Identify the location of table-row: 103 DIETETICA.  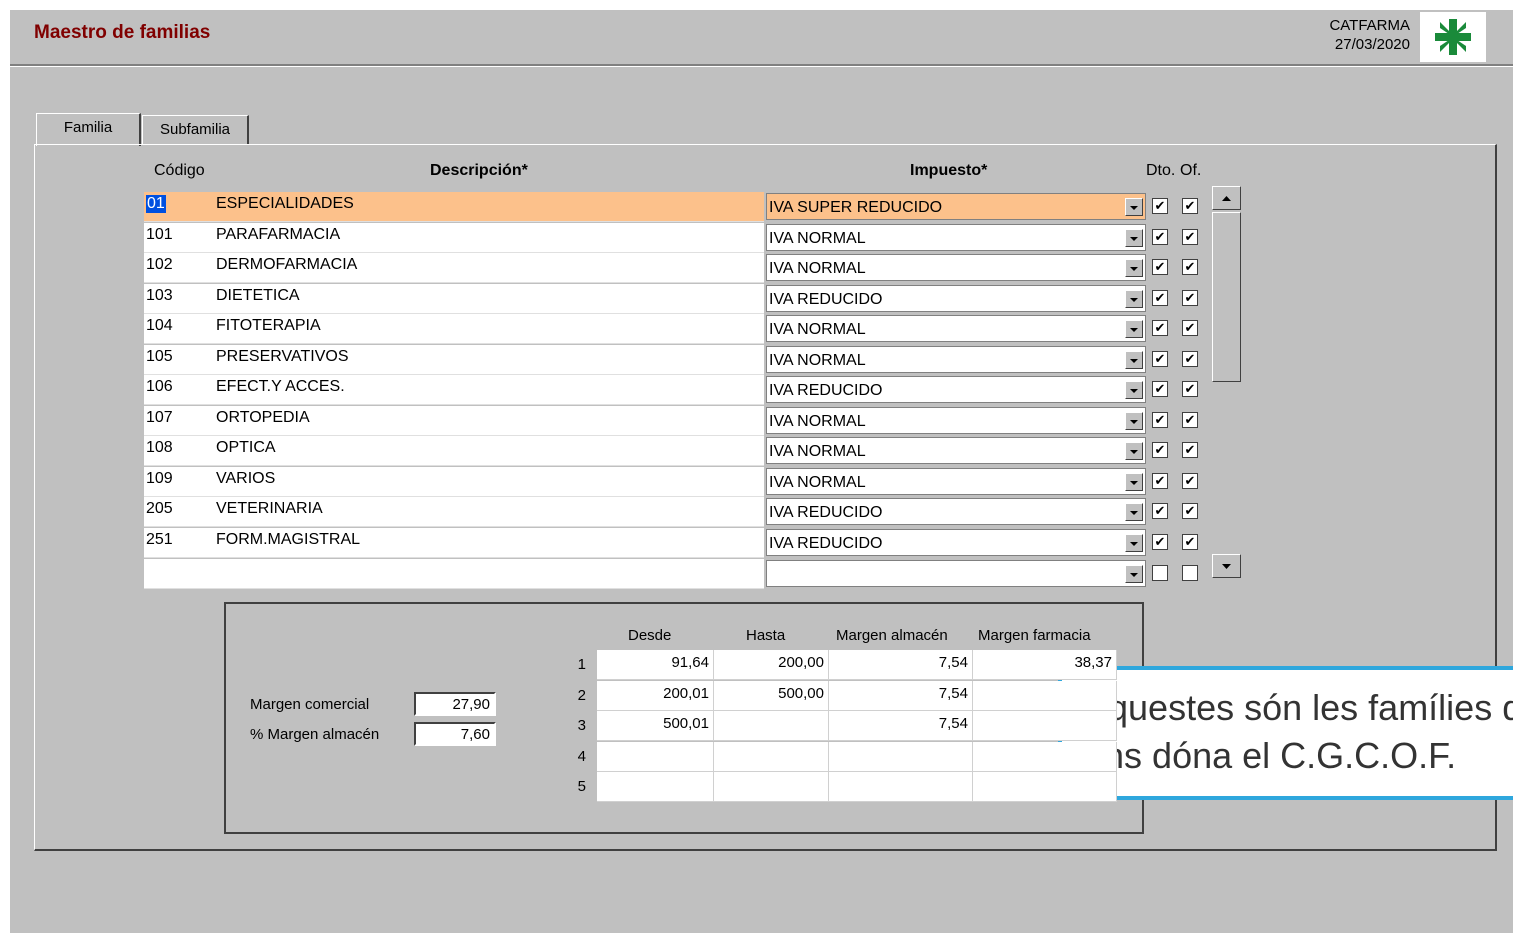
(454, 299).